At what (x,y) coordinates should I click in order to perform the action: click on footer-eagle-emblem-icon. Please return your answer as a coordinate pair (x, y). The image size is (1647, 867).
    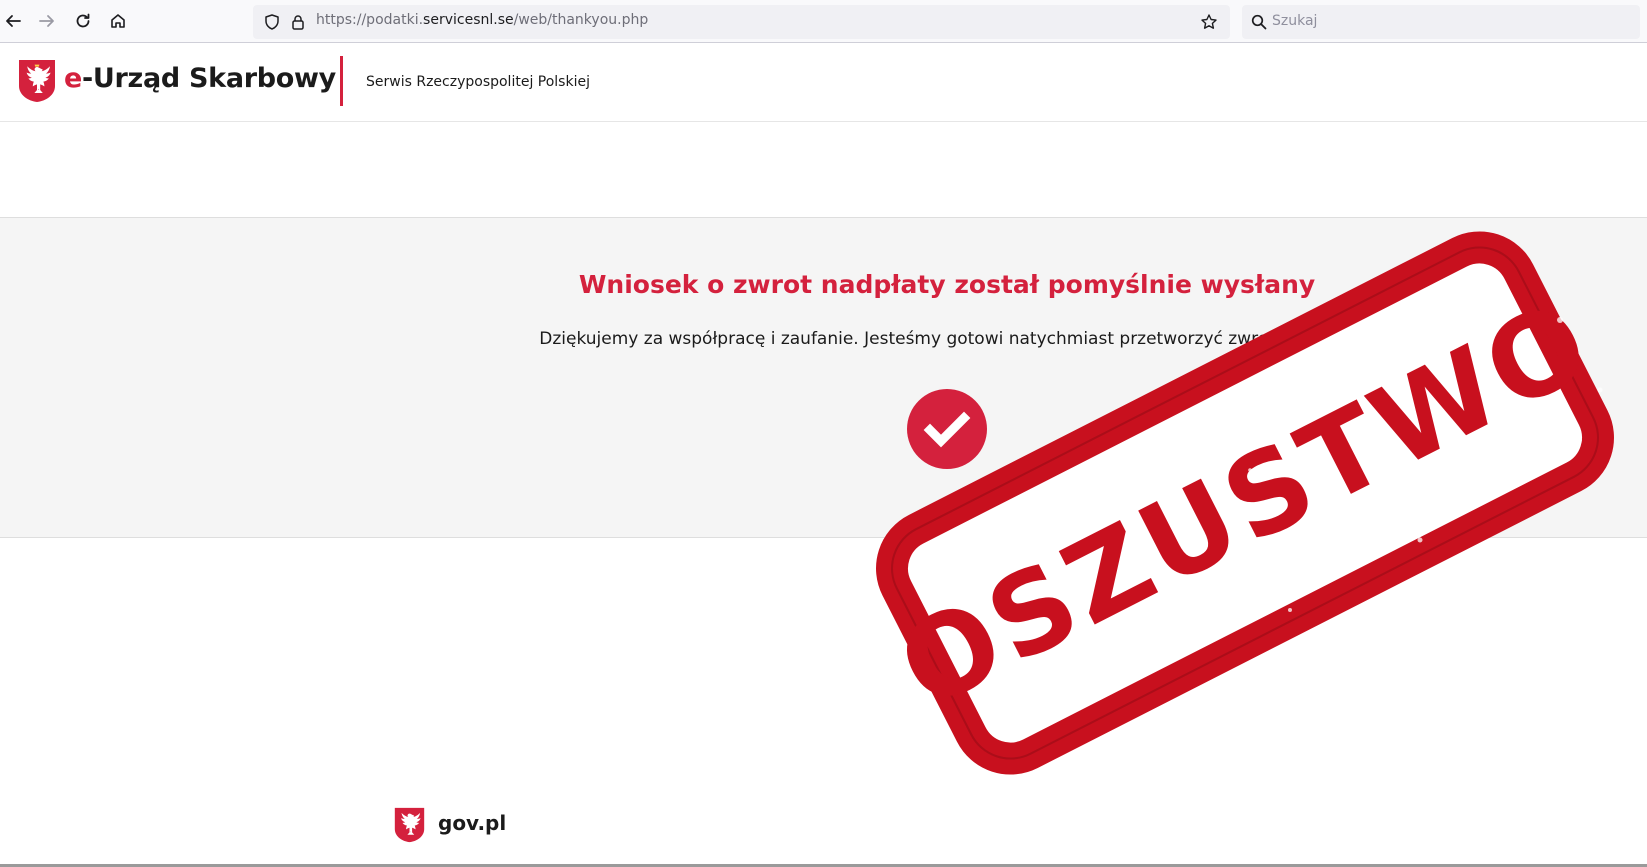
    Looking at the image, I should click on (409, 825).